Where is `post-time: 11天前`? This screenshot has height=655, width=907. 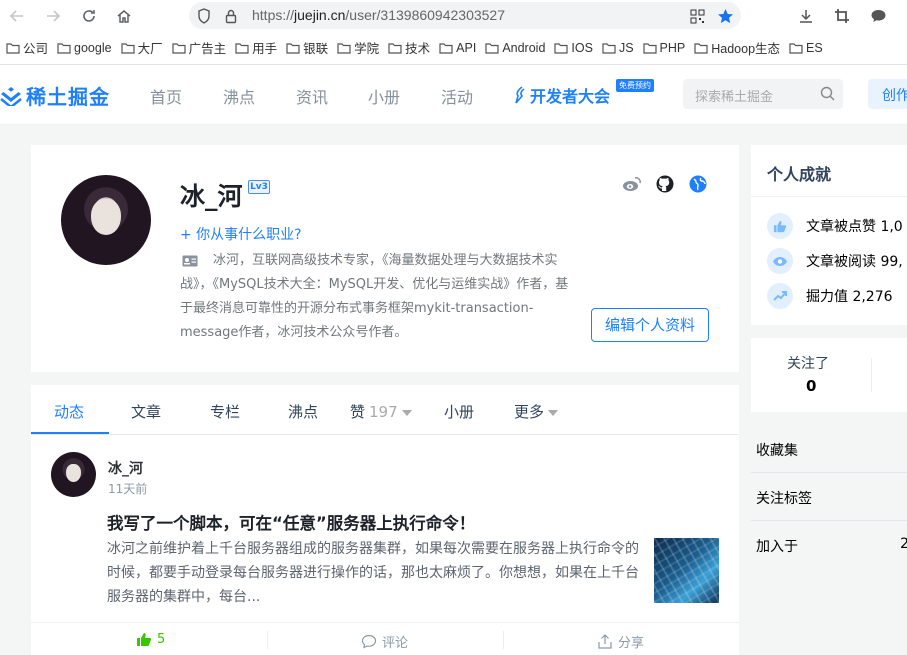 post-time: 11天前 is located at coordinates (128, 489).